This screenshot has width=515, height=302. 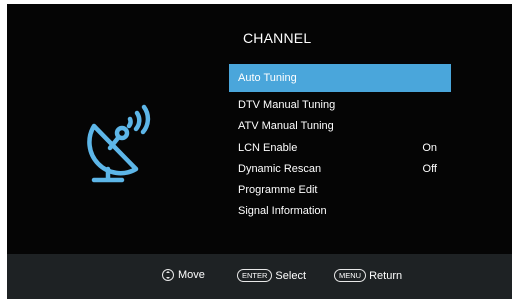 I want to click on menu-item-signal-information: Signal Information, so click(x=340, y=211).